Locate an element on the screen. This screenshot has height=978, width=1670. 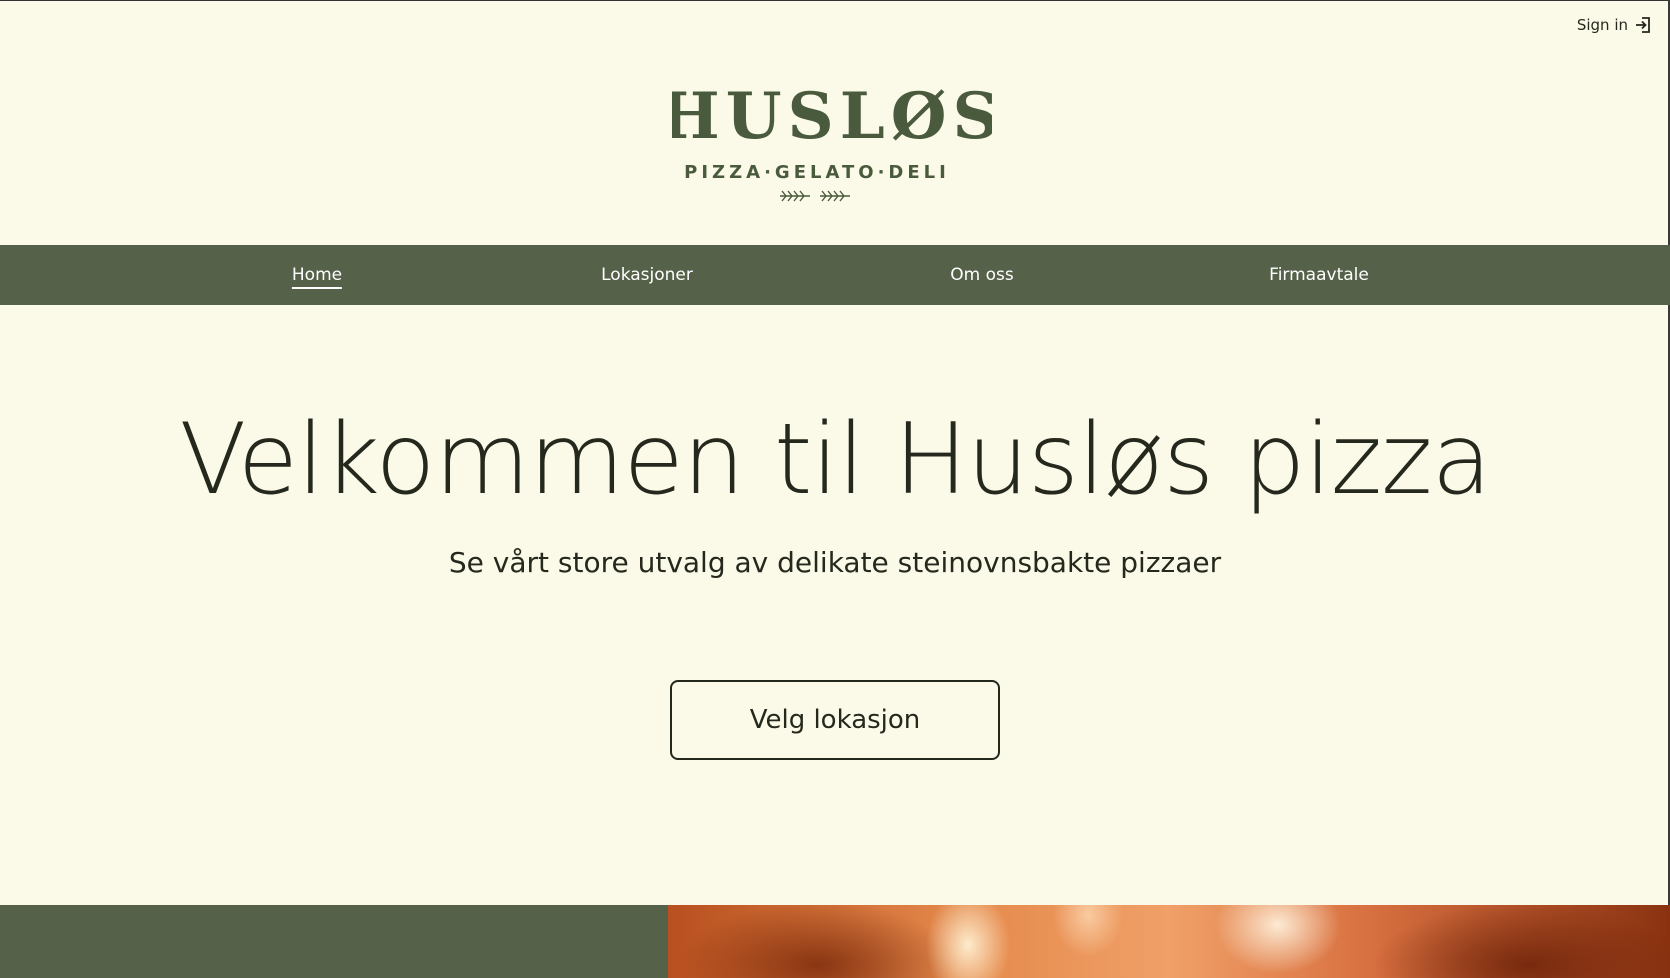
logo-wordmark: HUSLØS is located at coordinates (832, 116).